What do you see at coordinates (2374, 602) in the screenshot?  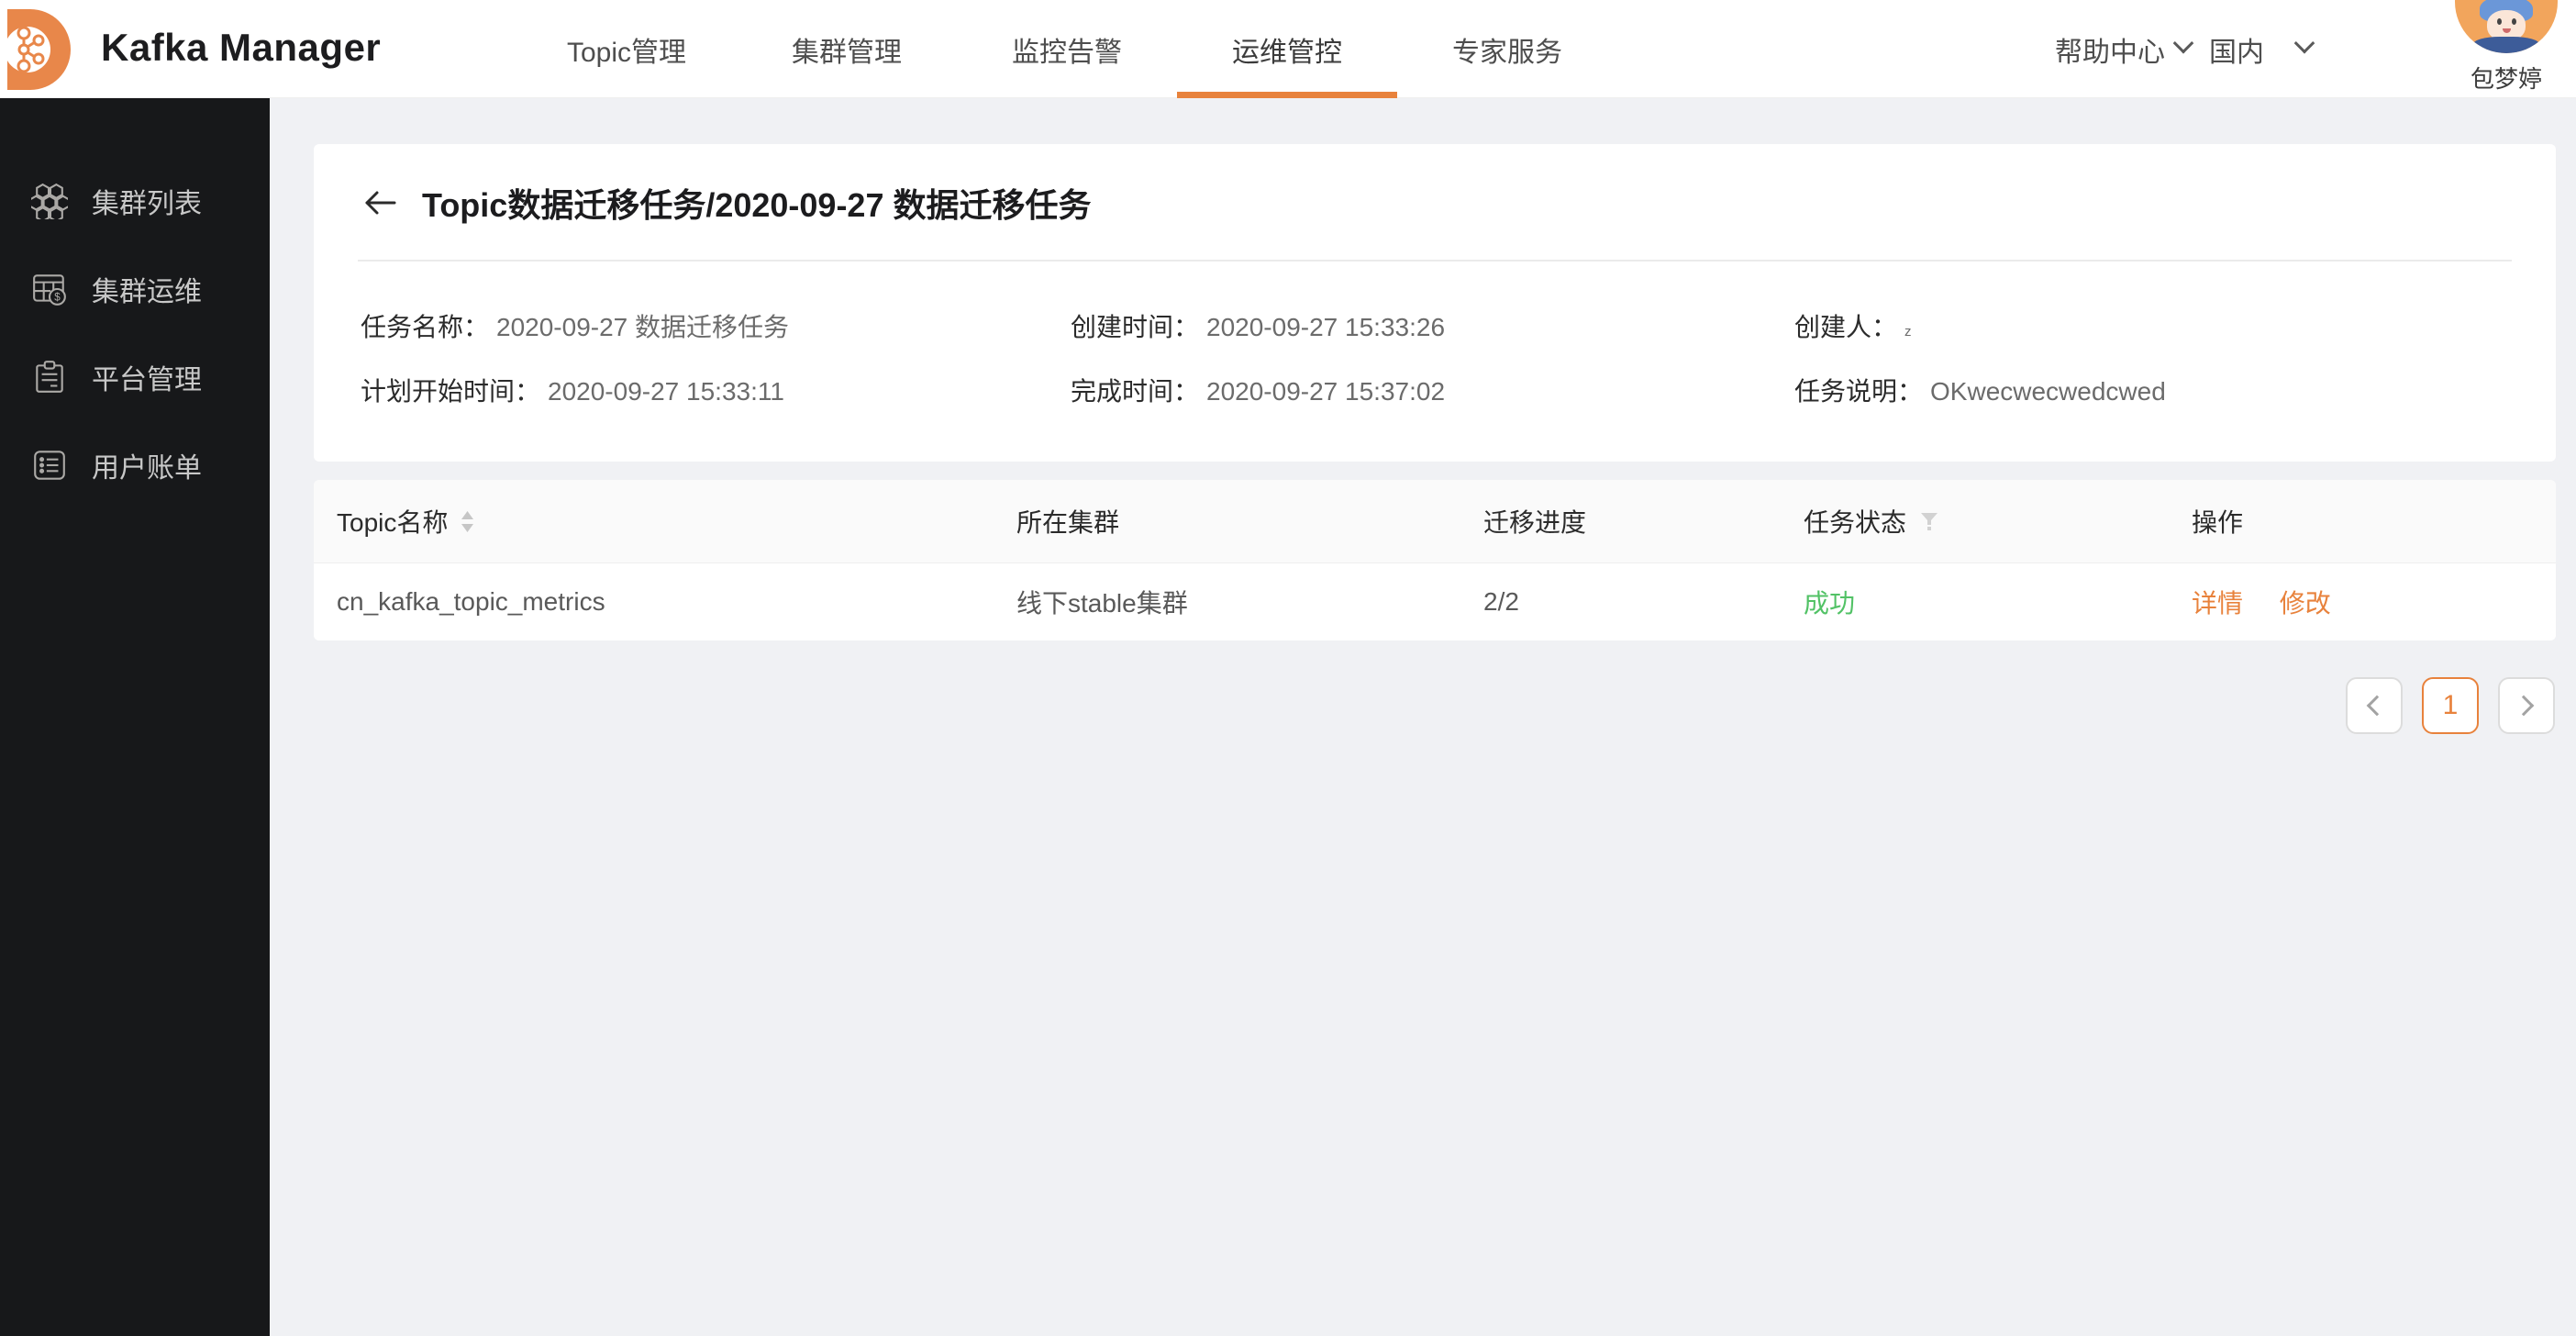 I see `cell-actions: 详情 修改` at bounding box center [2374, 602].